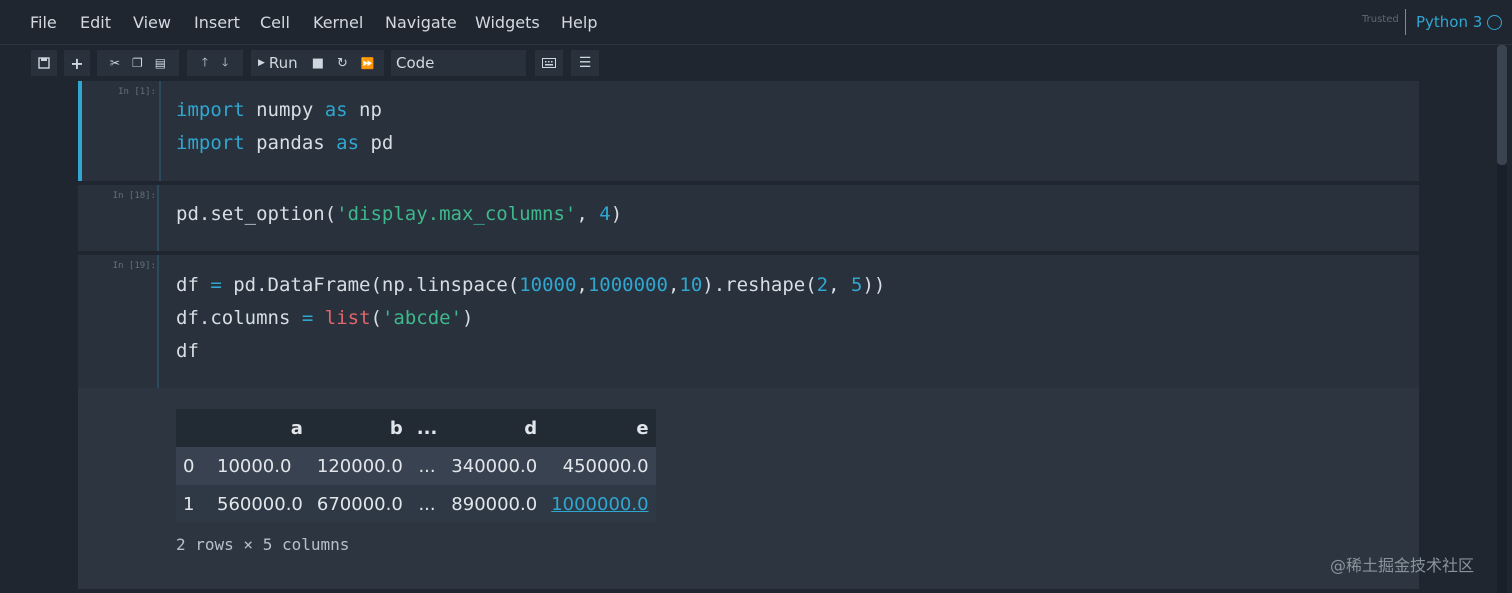  Describe the element at coordinates (189, 466) in the screenshot. I see `row-index: 0` at that location.